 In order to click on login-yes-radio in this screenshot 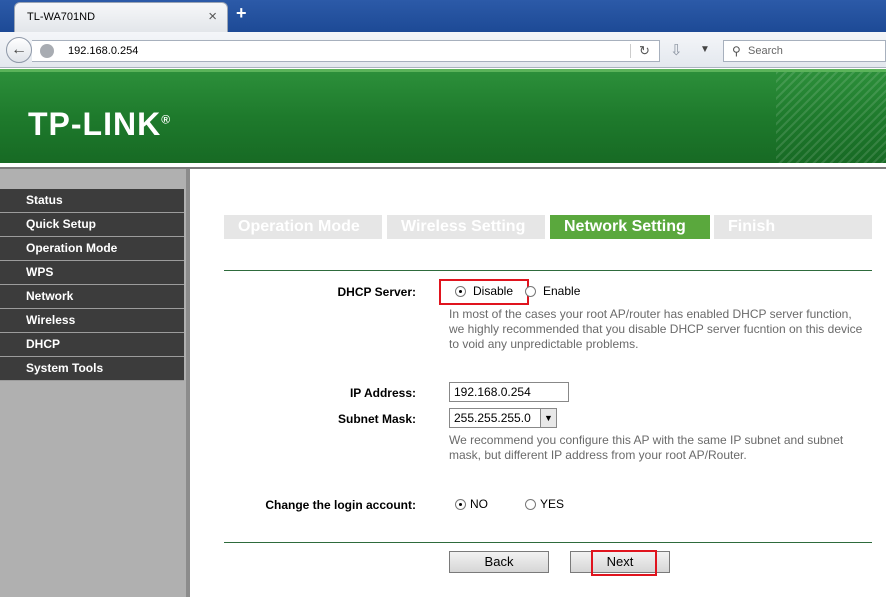, I will do `click(530, 504)`.